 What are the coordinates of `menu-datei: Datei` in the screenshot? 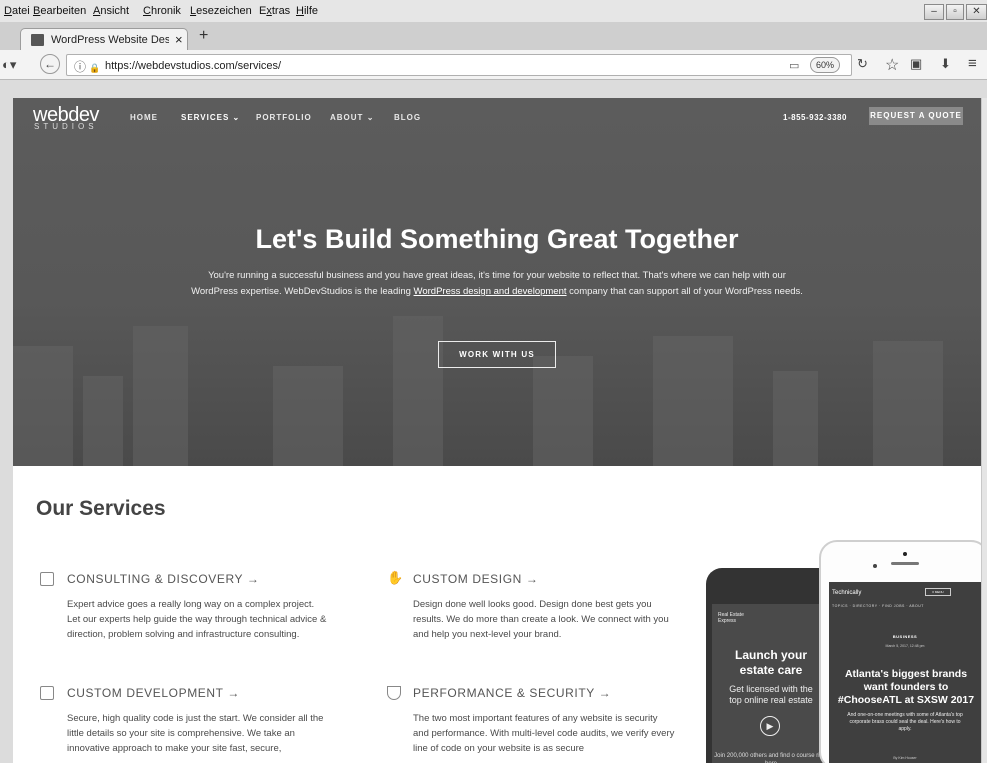 It's located at (17, 11).